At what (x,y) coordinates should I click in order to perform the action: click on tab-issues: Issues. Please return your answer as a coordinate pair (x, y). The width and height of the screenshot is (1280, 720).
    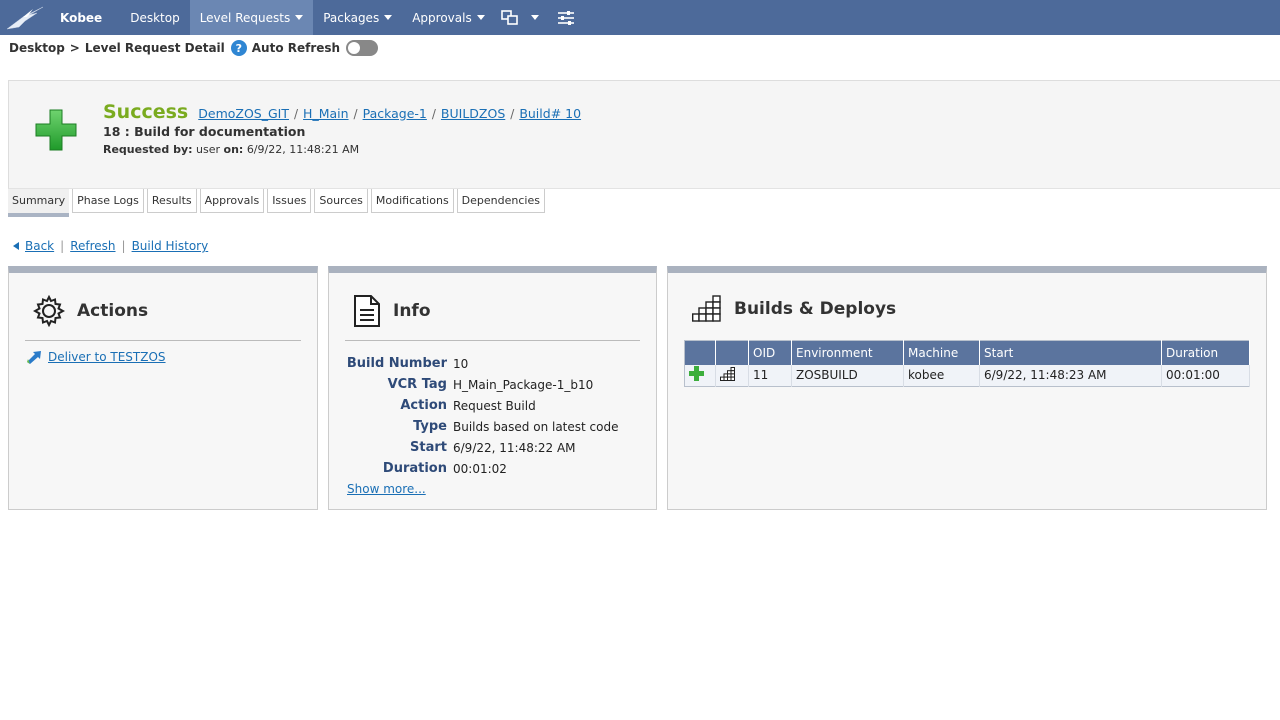
    Looking at the image, I should click on (289, 201).